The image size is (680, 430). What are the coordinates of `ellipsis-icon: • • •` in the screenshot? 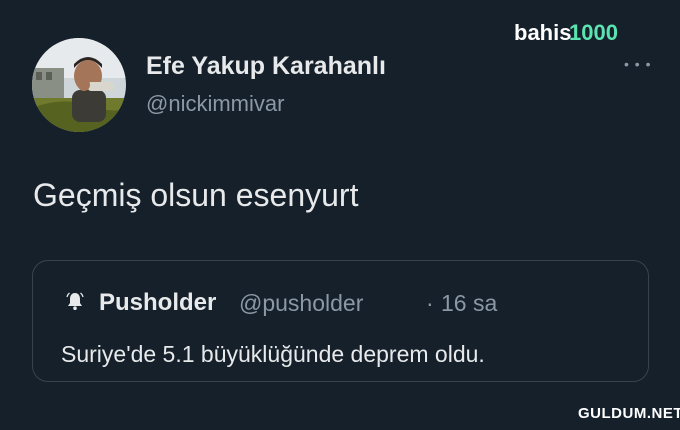 It's located at (637, 64).